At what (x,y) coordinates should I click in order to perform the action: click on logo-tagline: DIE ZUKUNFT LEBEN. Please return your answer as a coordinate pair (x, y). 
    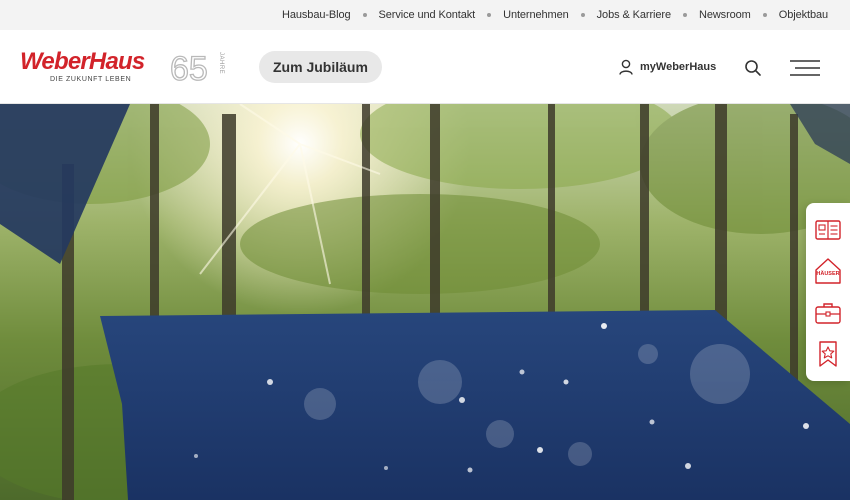
    Looking at the image, I should click on (91, 79).